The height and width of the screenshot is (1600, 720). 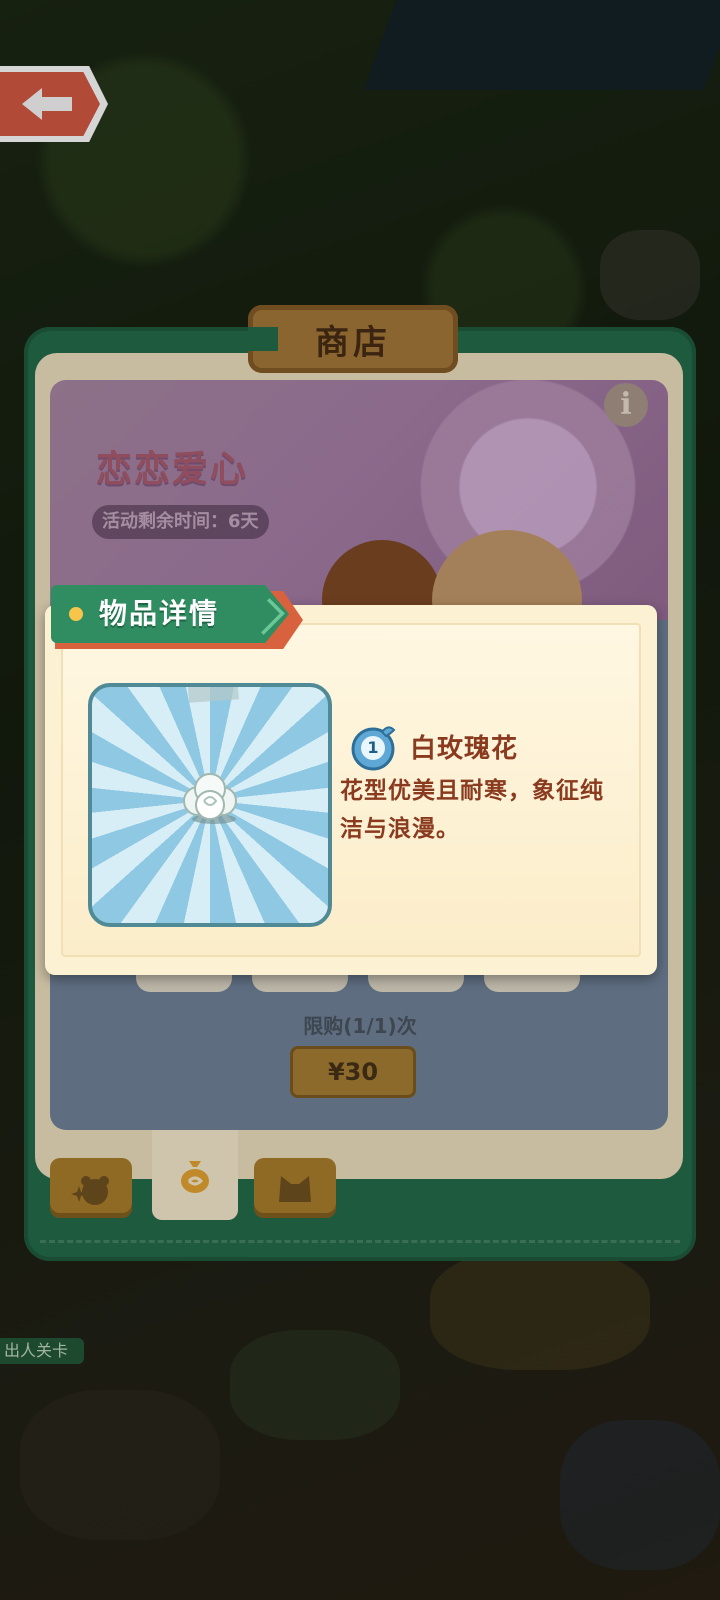 What do you see at coordinates (159, 613) in the screenshot?
I see `ribbon-label: 物品详情` at bounding box center [159, 613].